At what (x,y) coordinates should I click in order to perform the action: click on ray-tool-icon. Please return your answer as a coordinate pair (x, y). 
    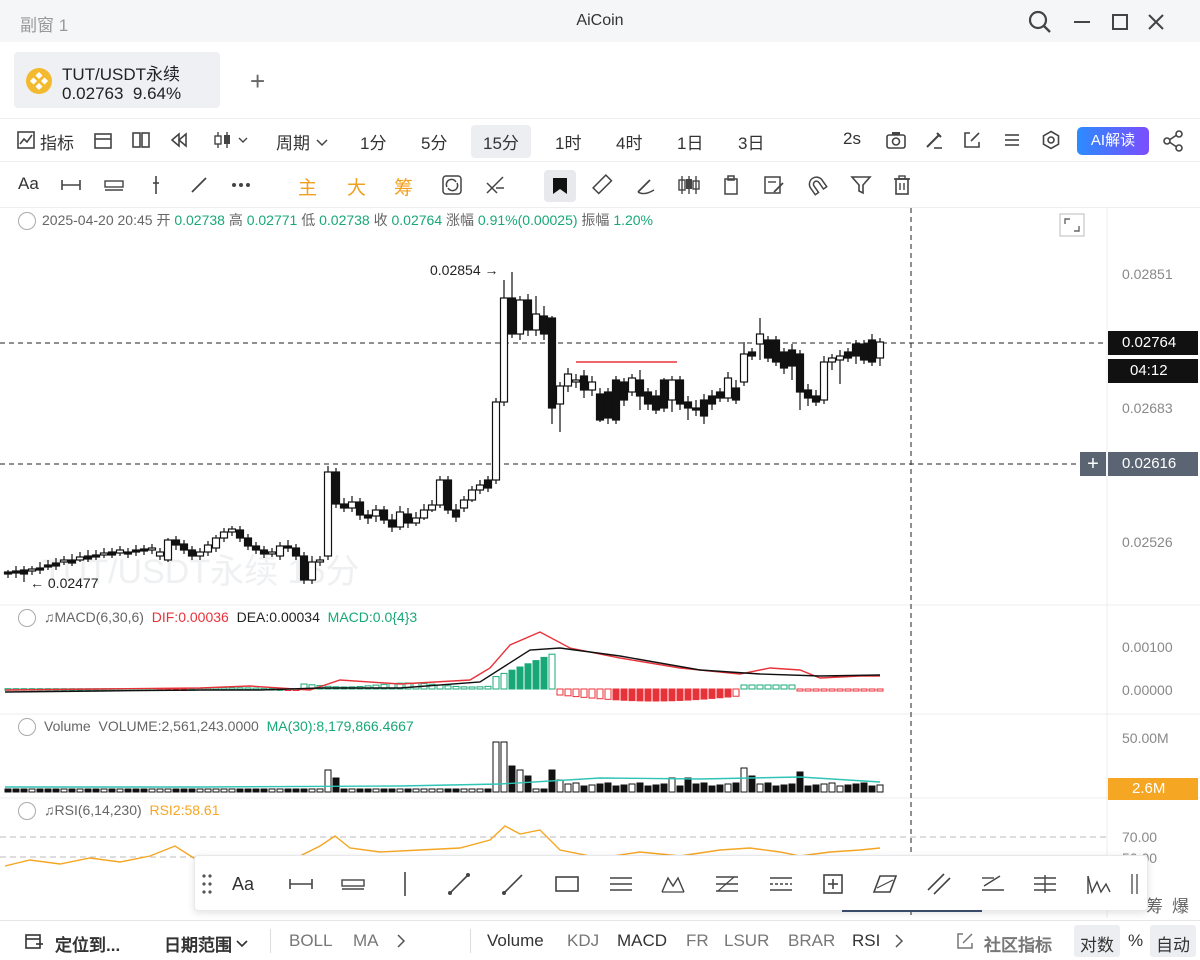
    Looking at the image, I should click on (513, 884).